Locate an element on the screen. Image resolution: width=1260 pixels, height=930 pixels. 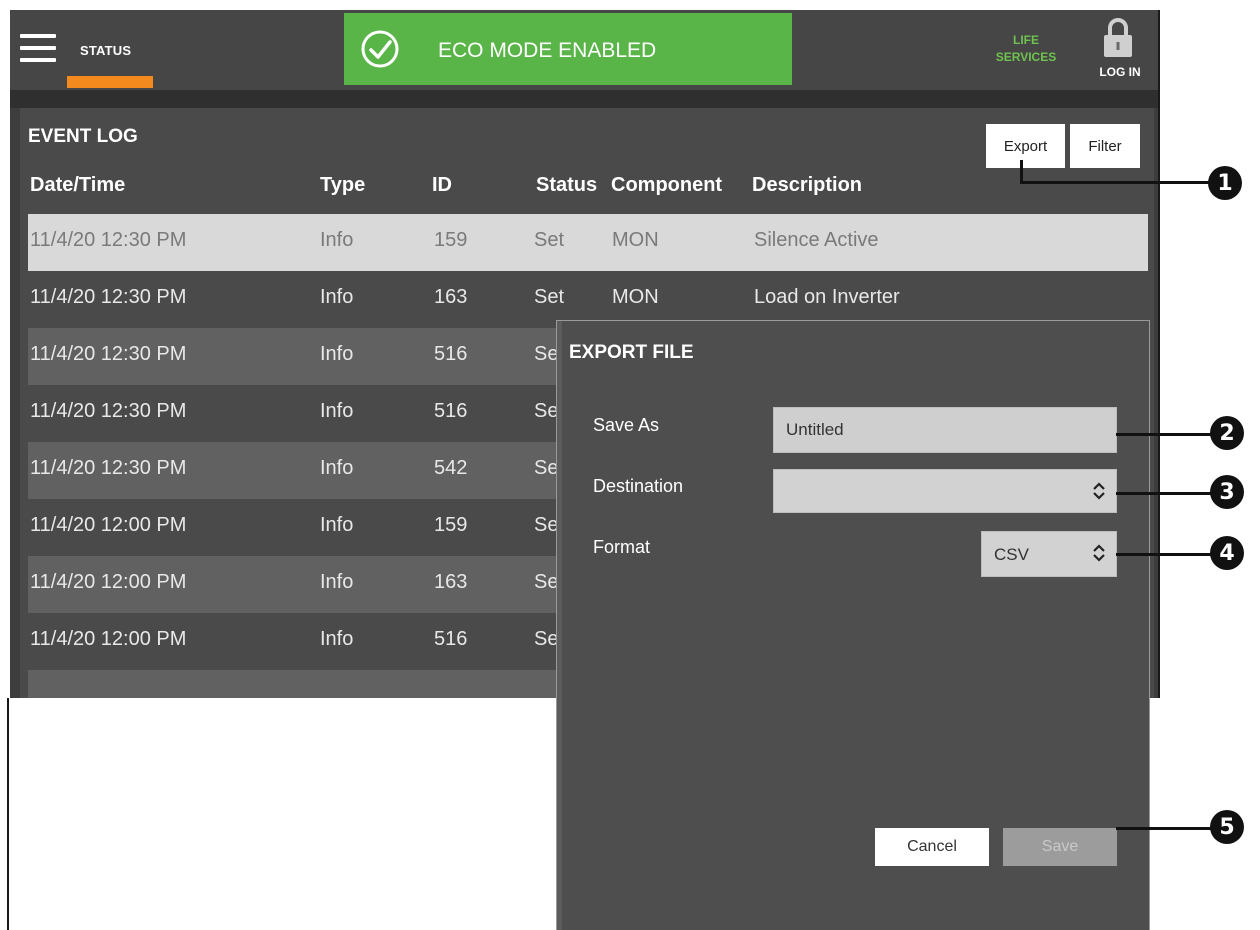
menu-icon is located at coordinates (38, 49).